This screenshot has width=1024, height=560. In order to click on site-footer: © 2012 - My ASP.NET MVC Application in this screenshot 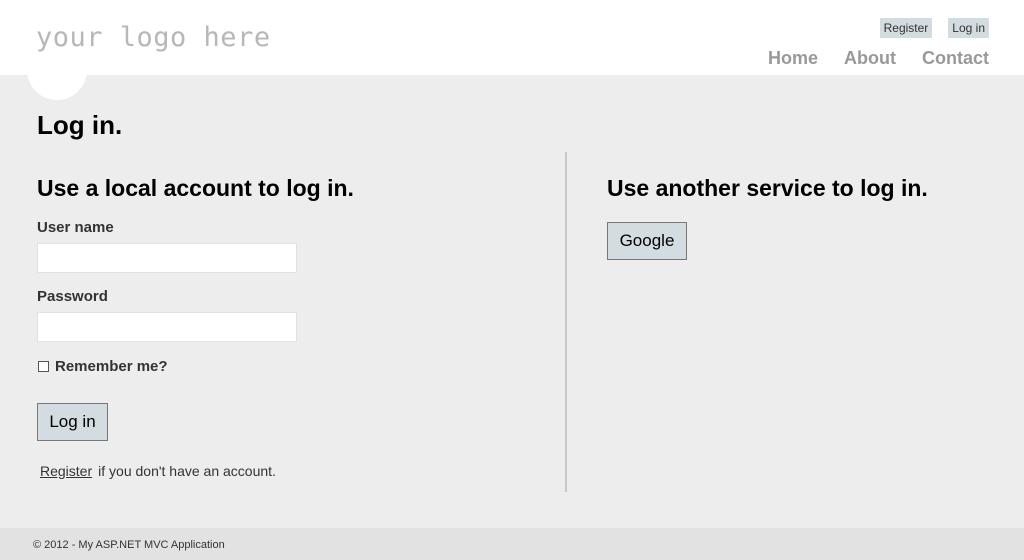, I will do `click(512, 544)`.